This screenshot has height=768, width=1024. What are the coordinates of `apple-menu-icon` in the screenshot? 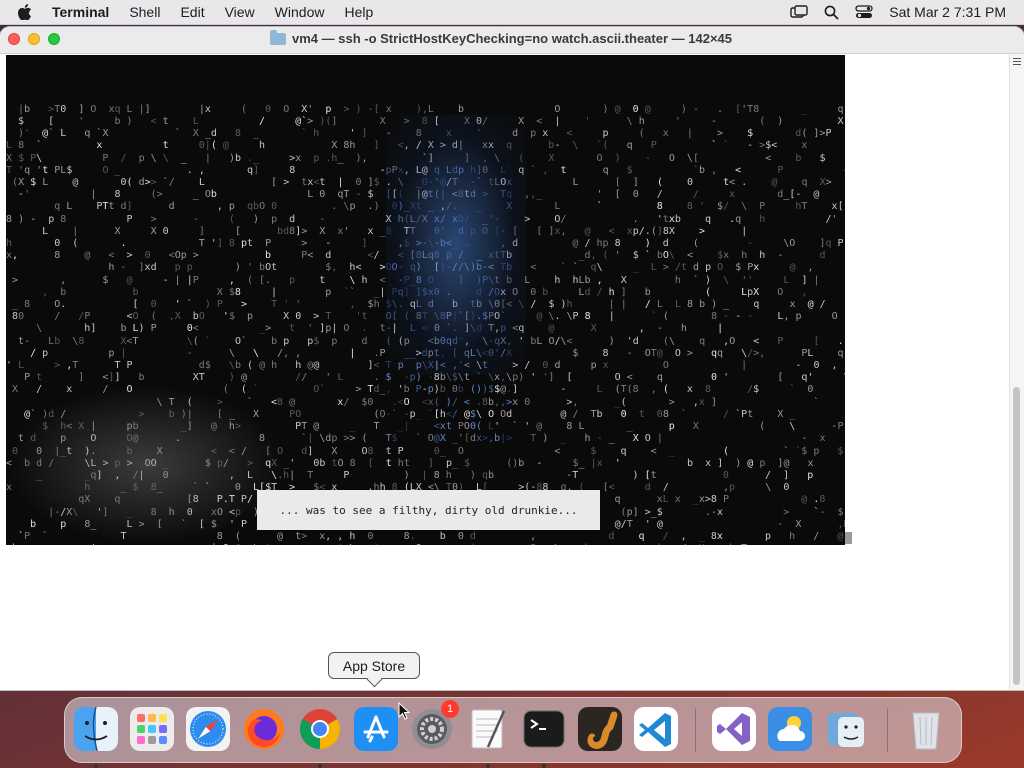 It's located at (28, 12).